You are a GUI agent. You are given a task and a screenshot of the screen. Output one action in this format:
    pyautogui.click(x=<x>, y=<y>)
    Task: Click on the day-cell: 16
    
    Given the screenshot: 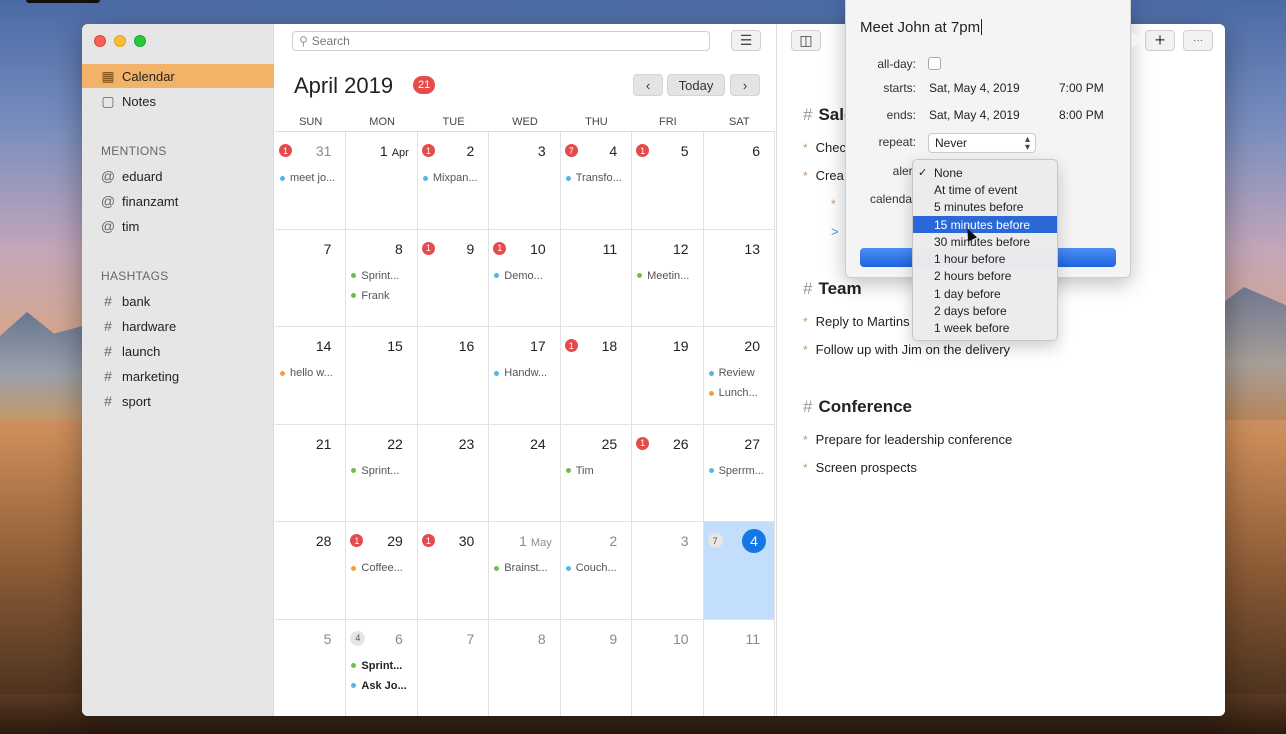 What is the action you would take?
    pyautogui.click(x=453, y=376)
    